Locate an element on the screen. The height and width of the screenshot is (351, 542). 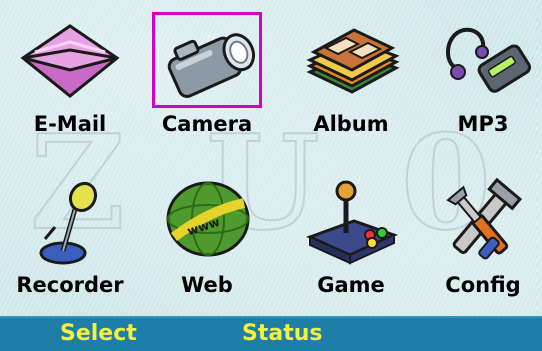
menu-item-label: MP3 is located at coordinates (483, 124).